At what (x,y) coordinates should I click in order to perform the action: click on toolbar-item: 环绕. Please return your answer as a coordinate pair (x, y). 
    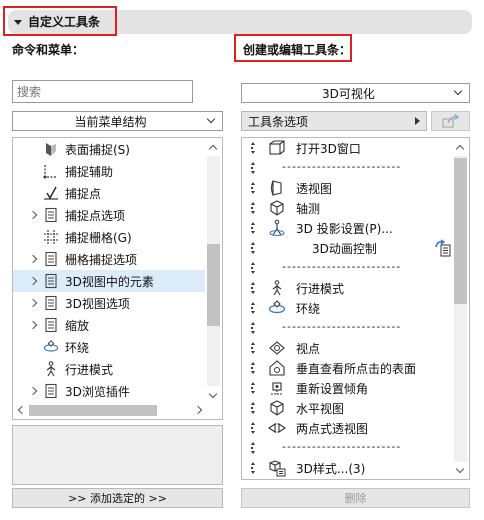
    Looking at the image, I should click on (348, 308).